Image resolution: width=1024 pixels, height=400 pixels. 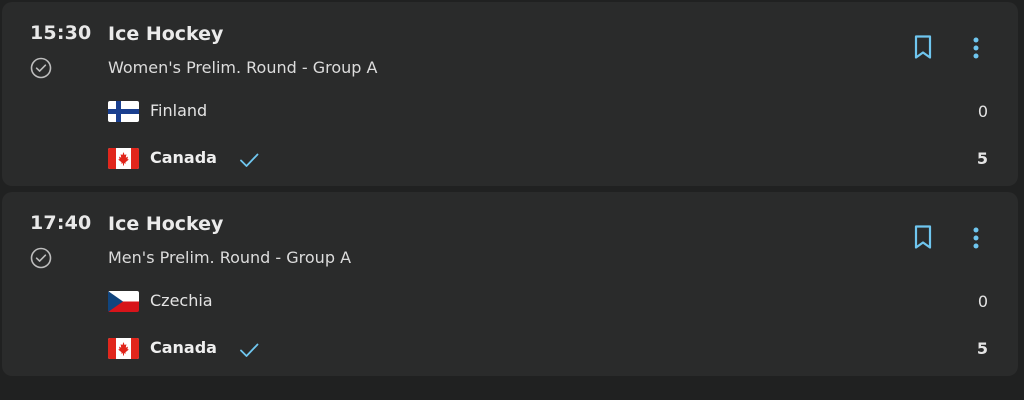 What do you see at coordinates (548, 112) in the screenshot?
I see `team-row: Finland 0` at bounding box center [548, 112].